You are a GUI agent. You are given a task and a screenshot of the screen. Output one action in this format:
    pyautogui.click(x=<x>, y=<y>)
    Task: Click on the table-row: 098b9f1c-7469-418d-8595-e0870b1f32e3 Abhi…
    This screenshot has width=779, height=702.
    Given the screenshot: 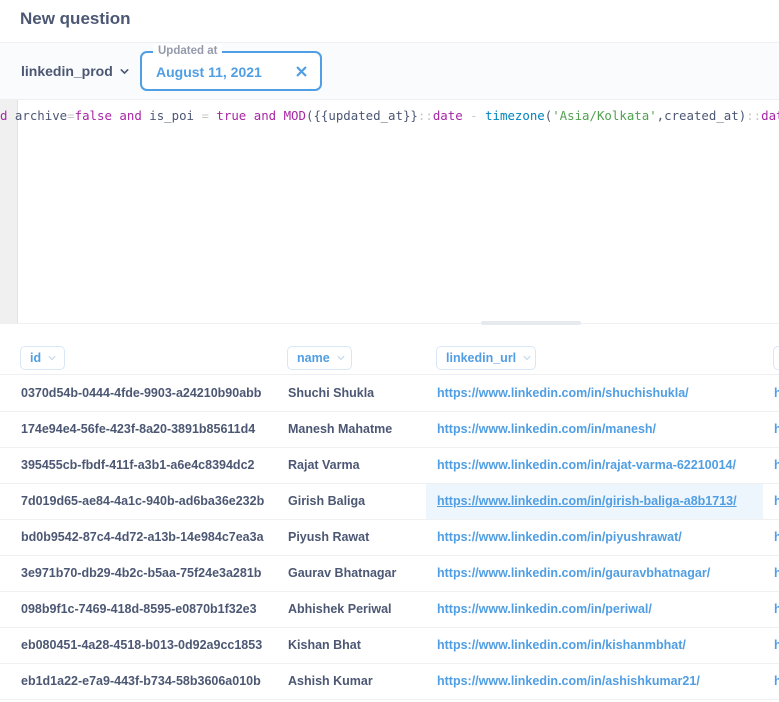 What is the action you would take?
    pyautogui.click(x=389, y=610)
    